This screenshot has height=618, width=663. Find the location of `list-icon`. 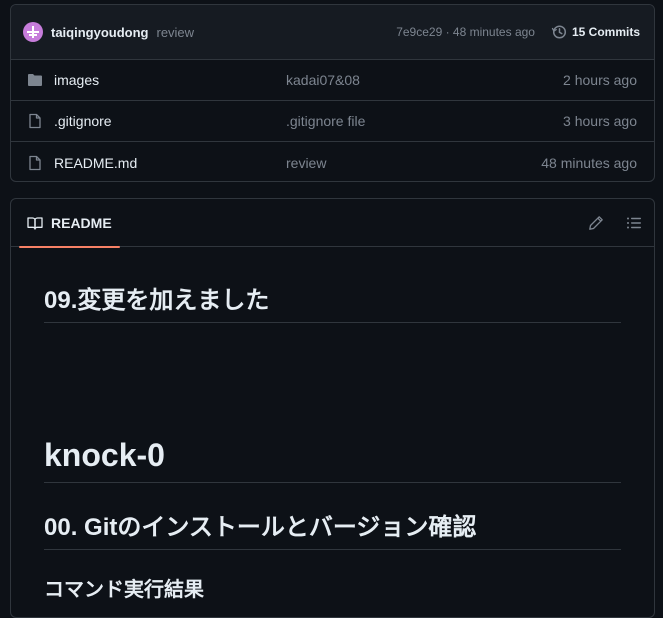

list-icon is located at coordinates (634, 222).